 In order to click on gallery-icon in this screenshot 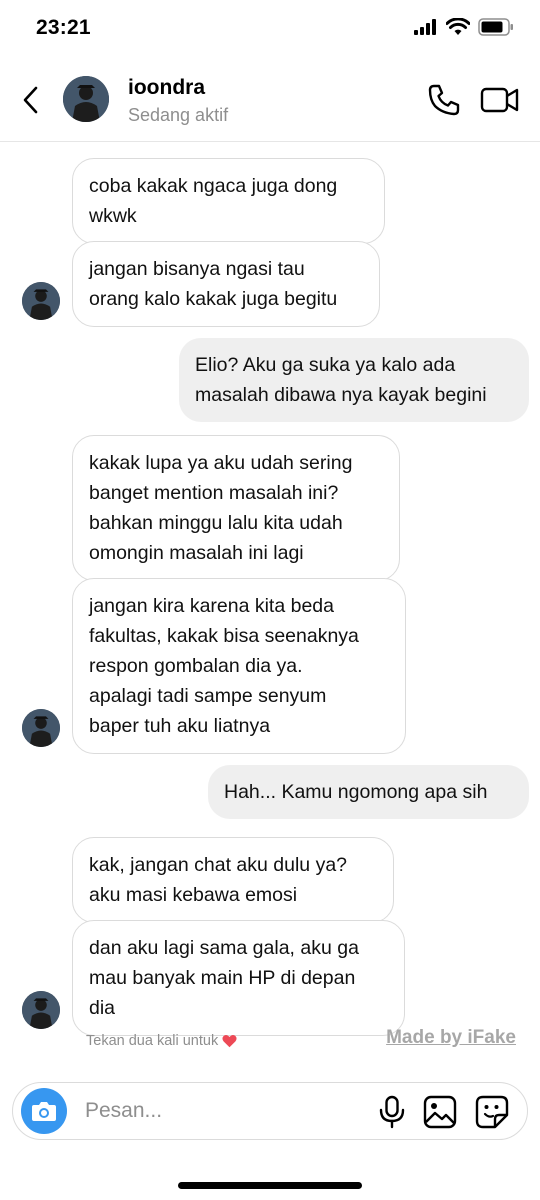, I will do `click(440, 1112)`.